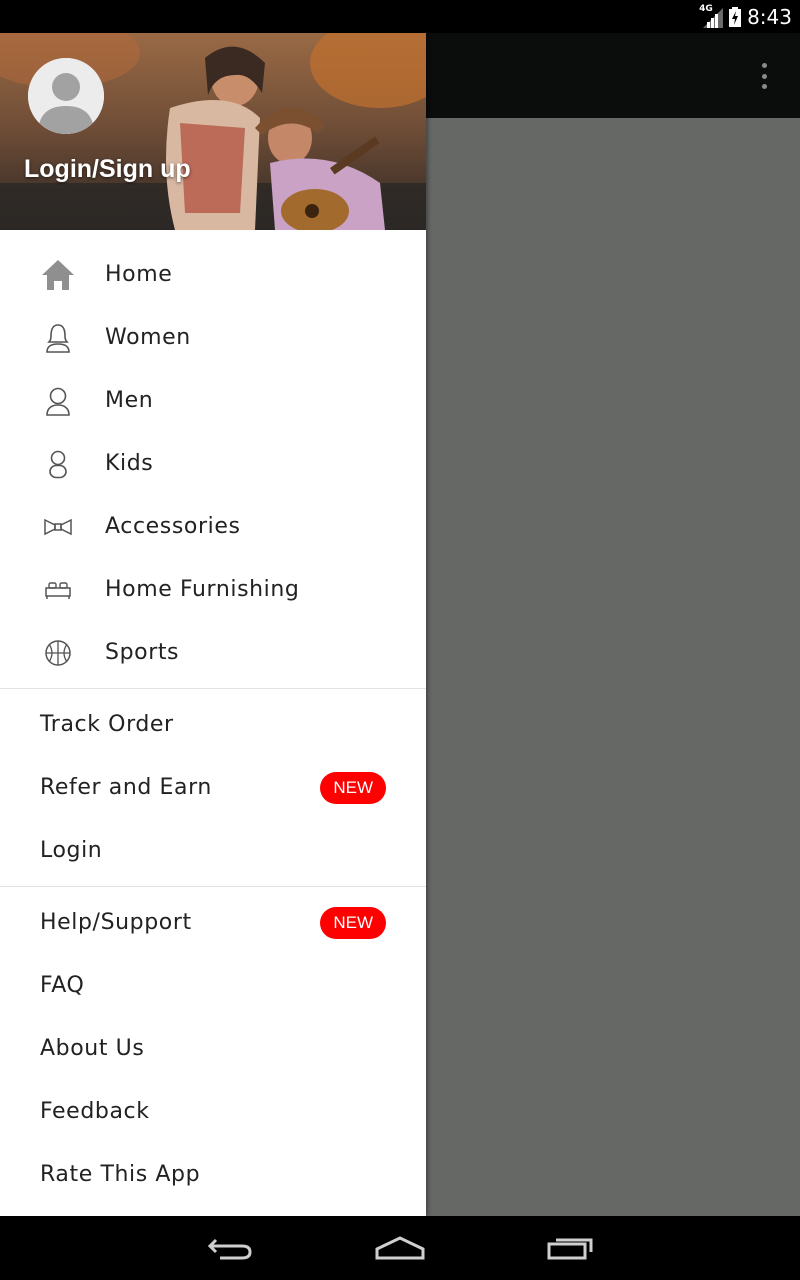  Describe the element at coordinates (570, 1248) in the screenshot. I see `recents-icon` at that location.